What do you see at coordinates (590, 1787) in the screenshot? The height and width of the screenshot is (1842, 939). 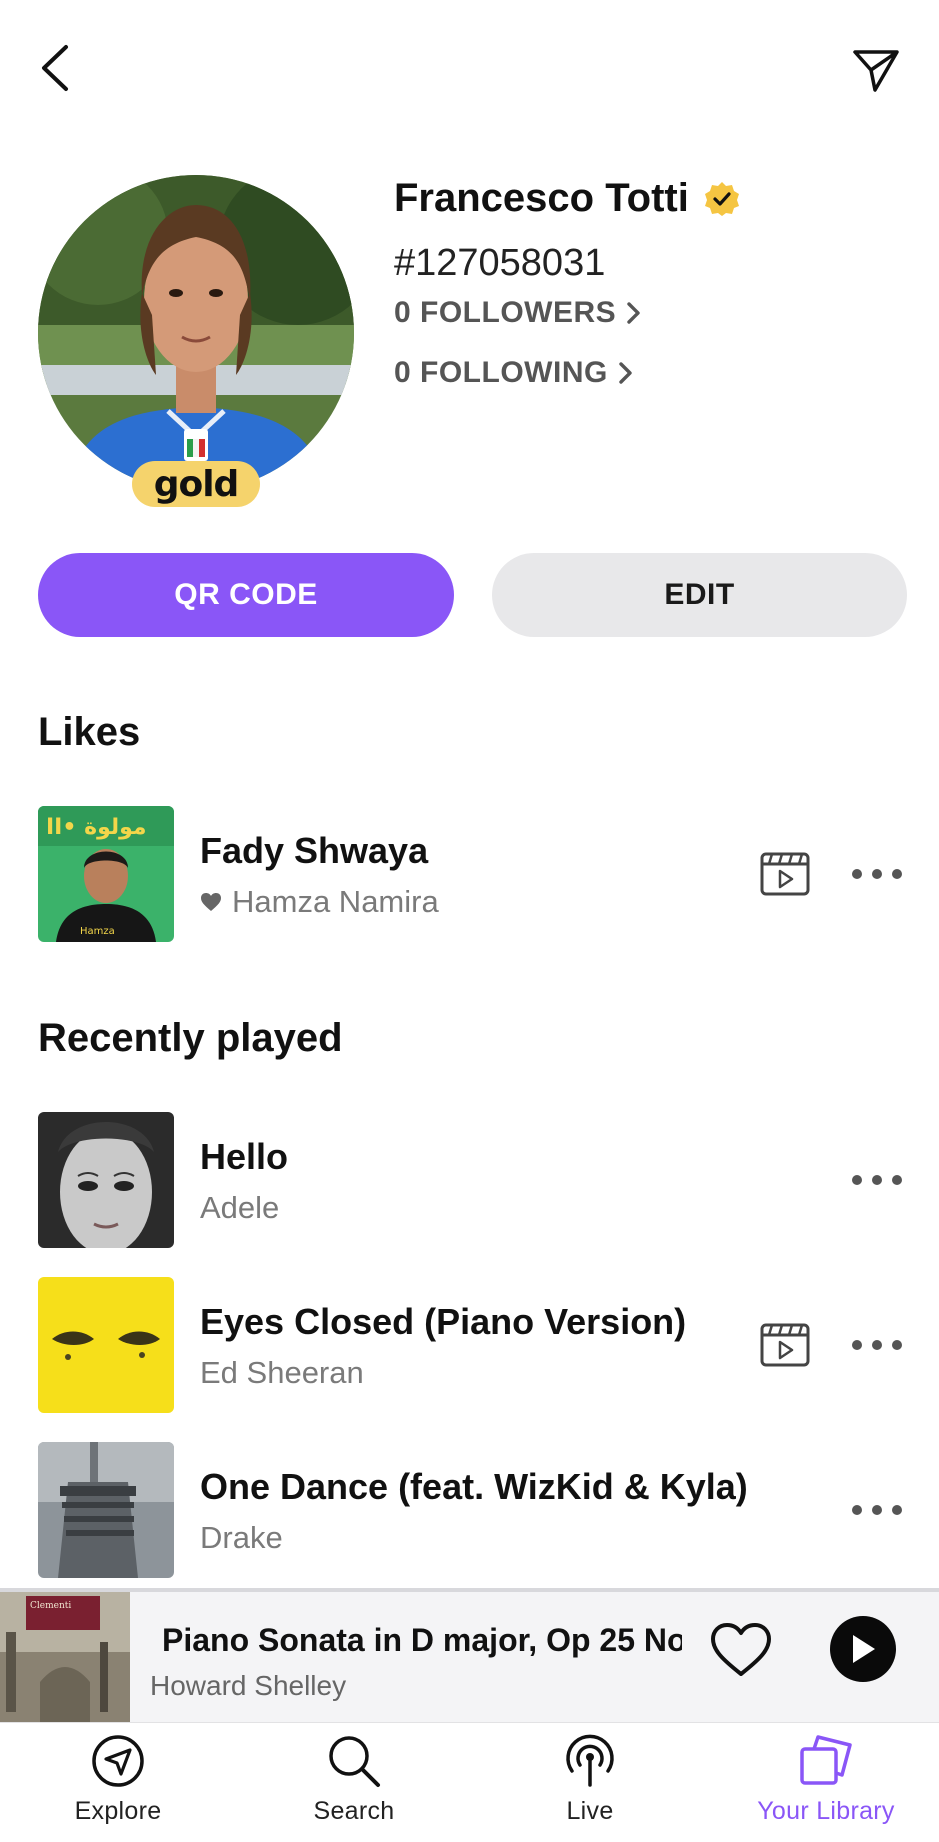 I see `nav-item-live: Live` at bounding box center [590, 1787].